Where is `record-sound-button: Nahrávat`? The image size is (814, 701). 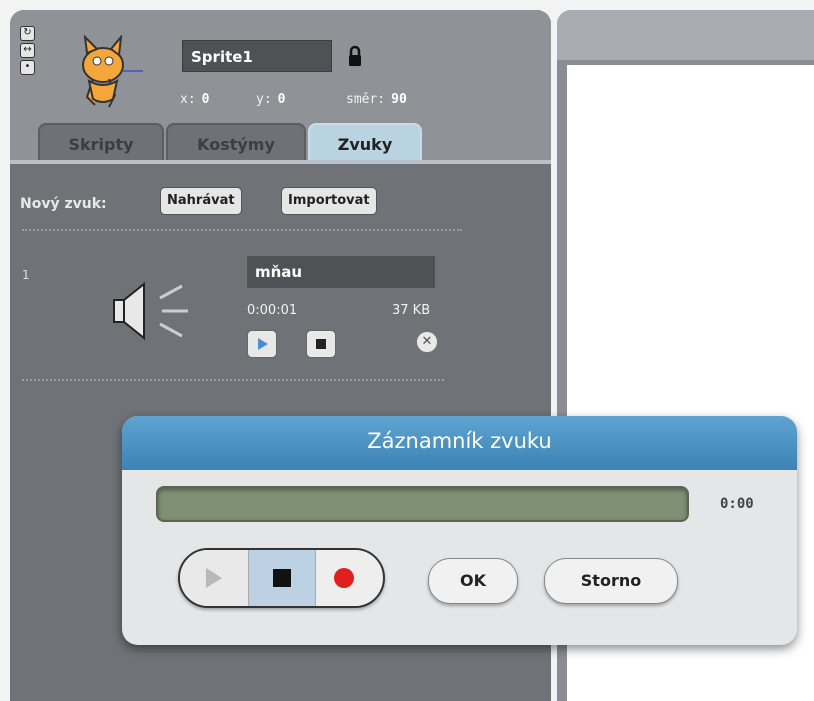
record-sound-button: Nahrávat is located at coordinates (201, 201).